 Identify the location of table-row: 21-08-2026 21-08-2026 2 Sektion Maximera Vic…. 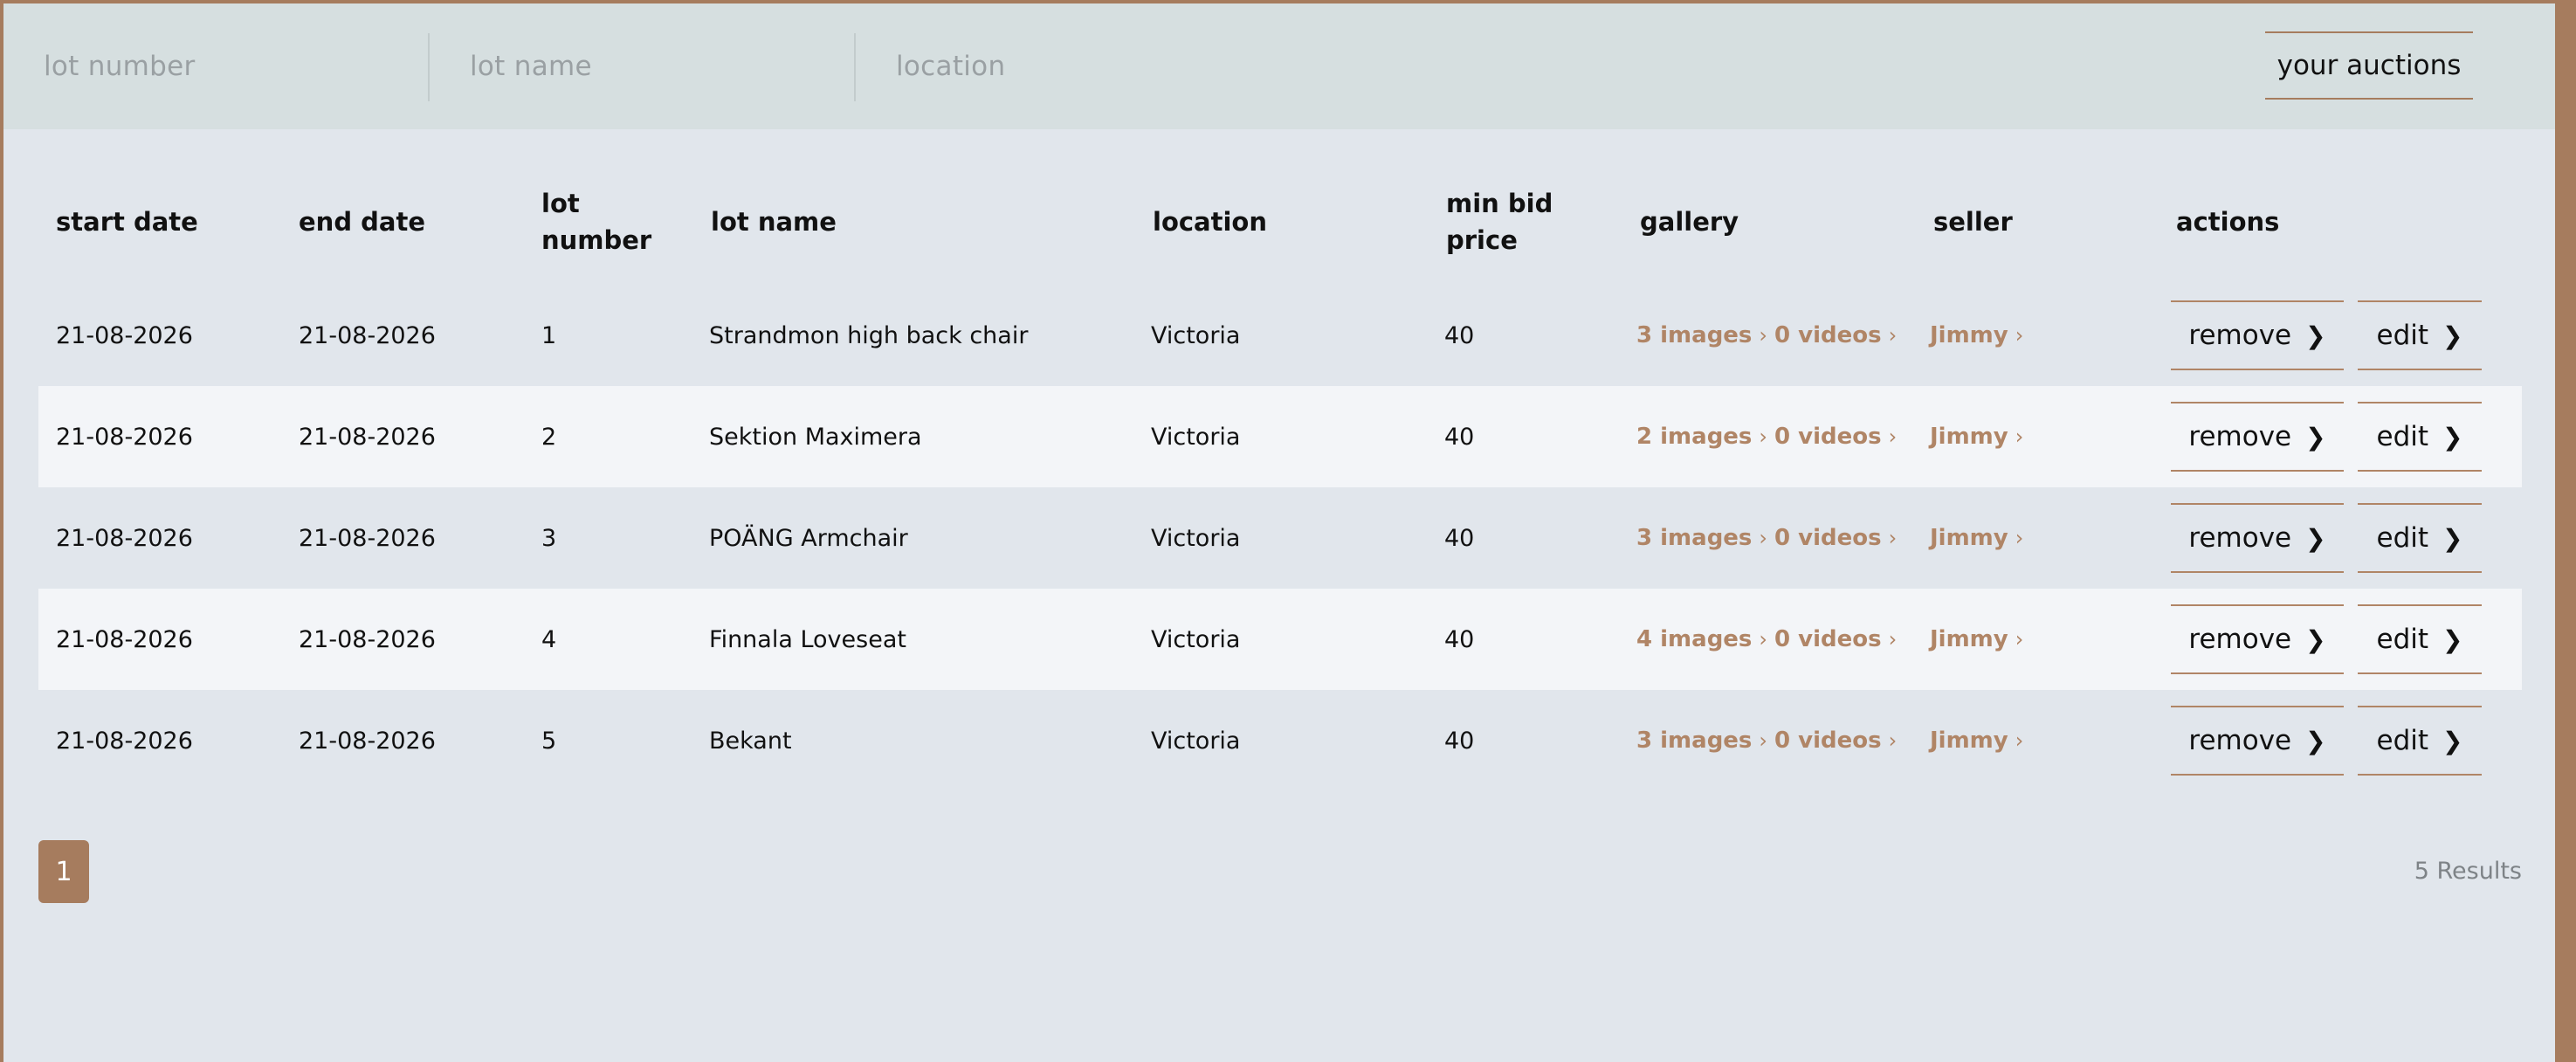
(1280, 436).